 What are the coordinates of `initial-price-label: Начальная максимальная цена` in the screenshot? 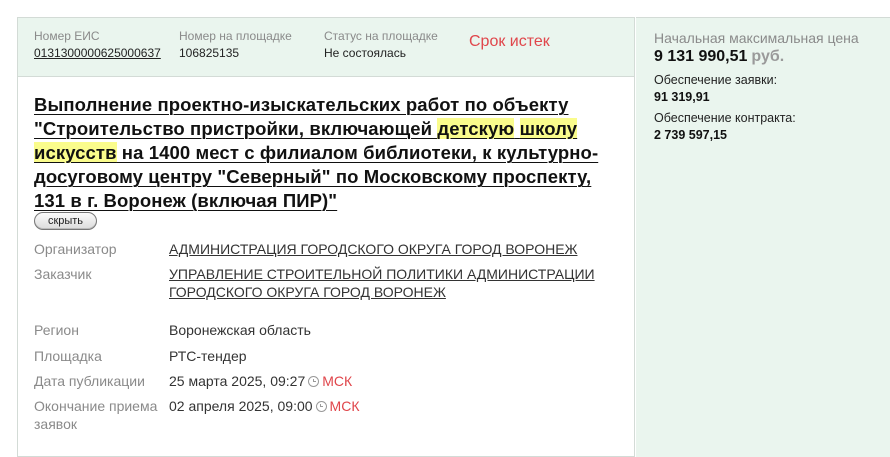 It's located at (756, 38).